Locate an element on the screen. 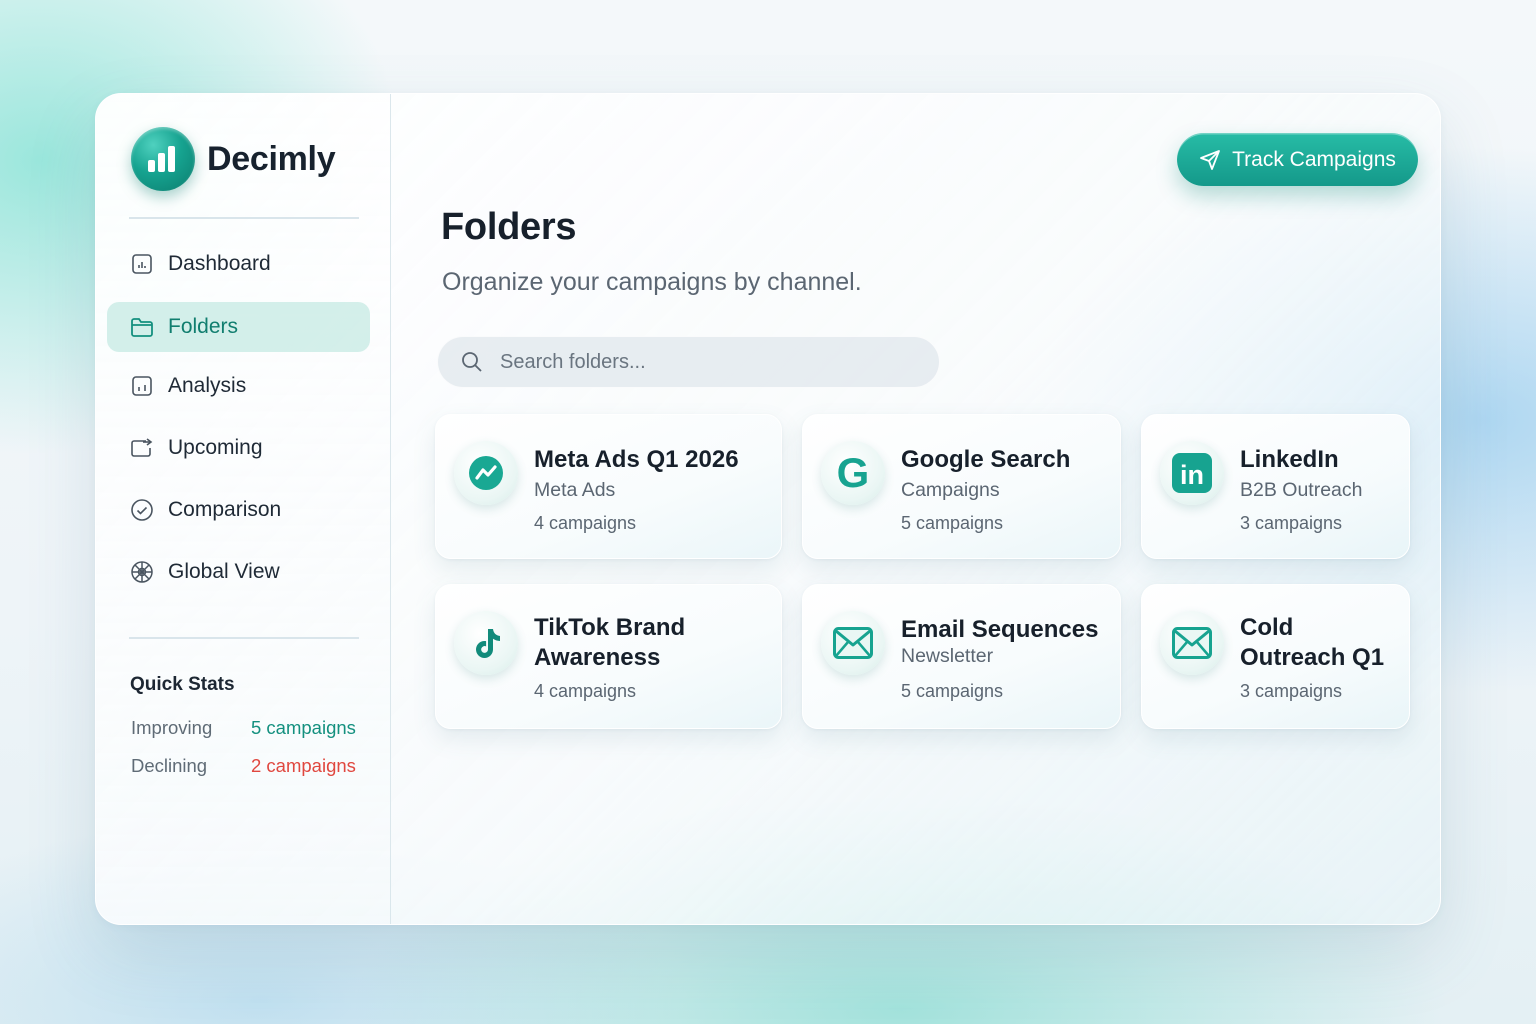 This screenshot has height=1024, width=1536. declining-label: Declining is located at coordinates (169, 765).